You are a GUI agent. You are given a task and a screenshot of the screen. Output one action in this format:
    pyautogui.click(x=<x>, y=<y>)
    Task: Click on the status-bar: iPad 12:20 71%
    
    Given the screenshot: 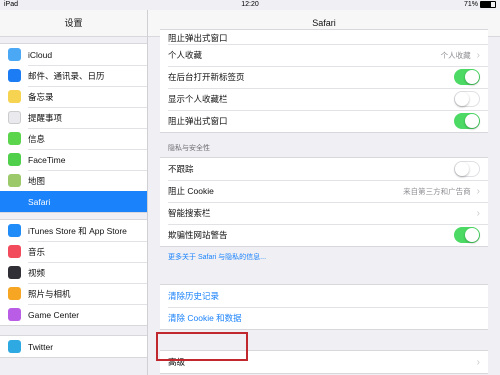 What is the action you would take?
    pyautogui.click(x=250, y=5)
    